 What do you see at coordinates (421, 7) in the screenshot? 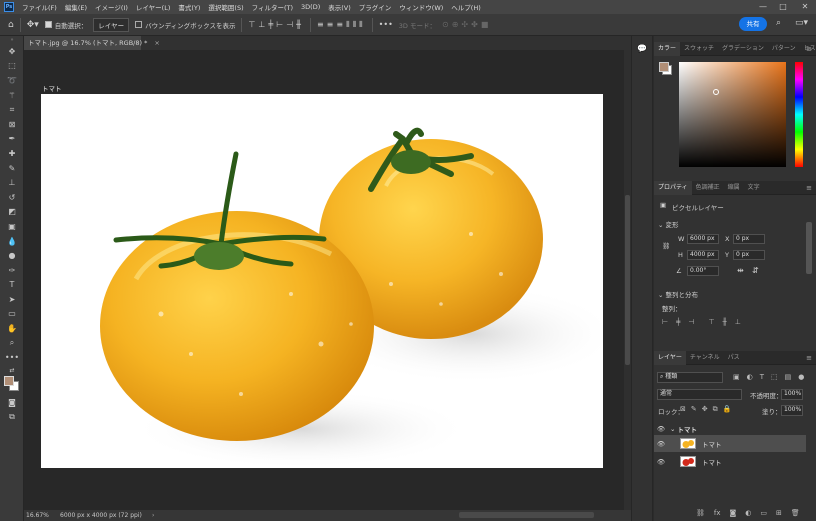
I see `menu-window: ウィンドウ(W)` at bounding box center [421, 7].